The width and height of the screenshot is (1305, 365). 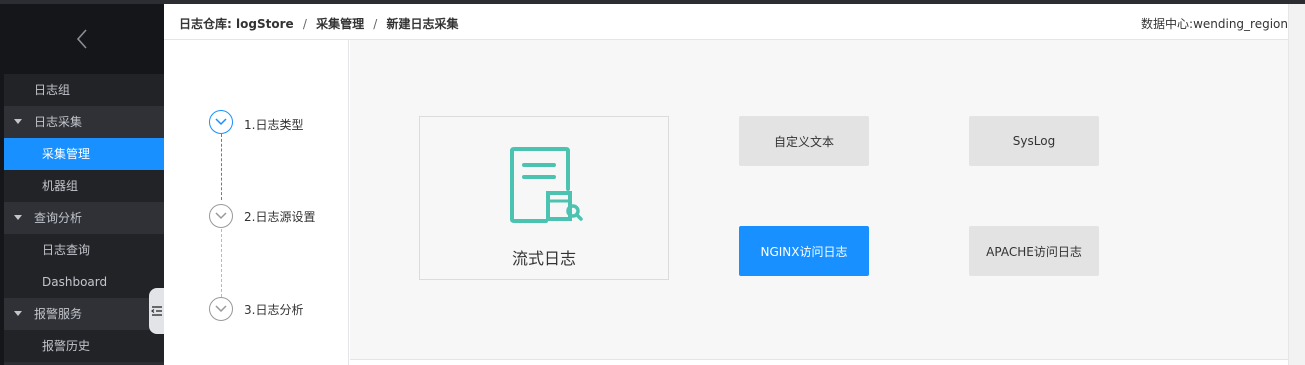 What do you see at coordinates (543, 258) in the screenshot?
I see `stream-log-label: 流式日志` at bounding box center [543, 258].